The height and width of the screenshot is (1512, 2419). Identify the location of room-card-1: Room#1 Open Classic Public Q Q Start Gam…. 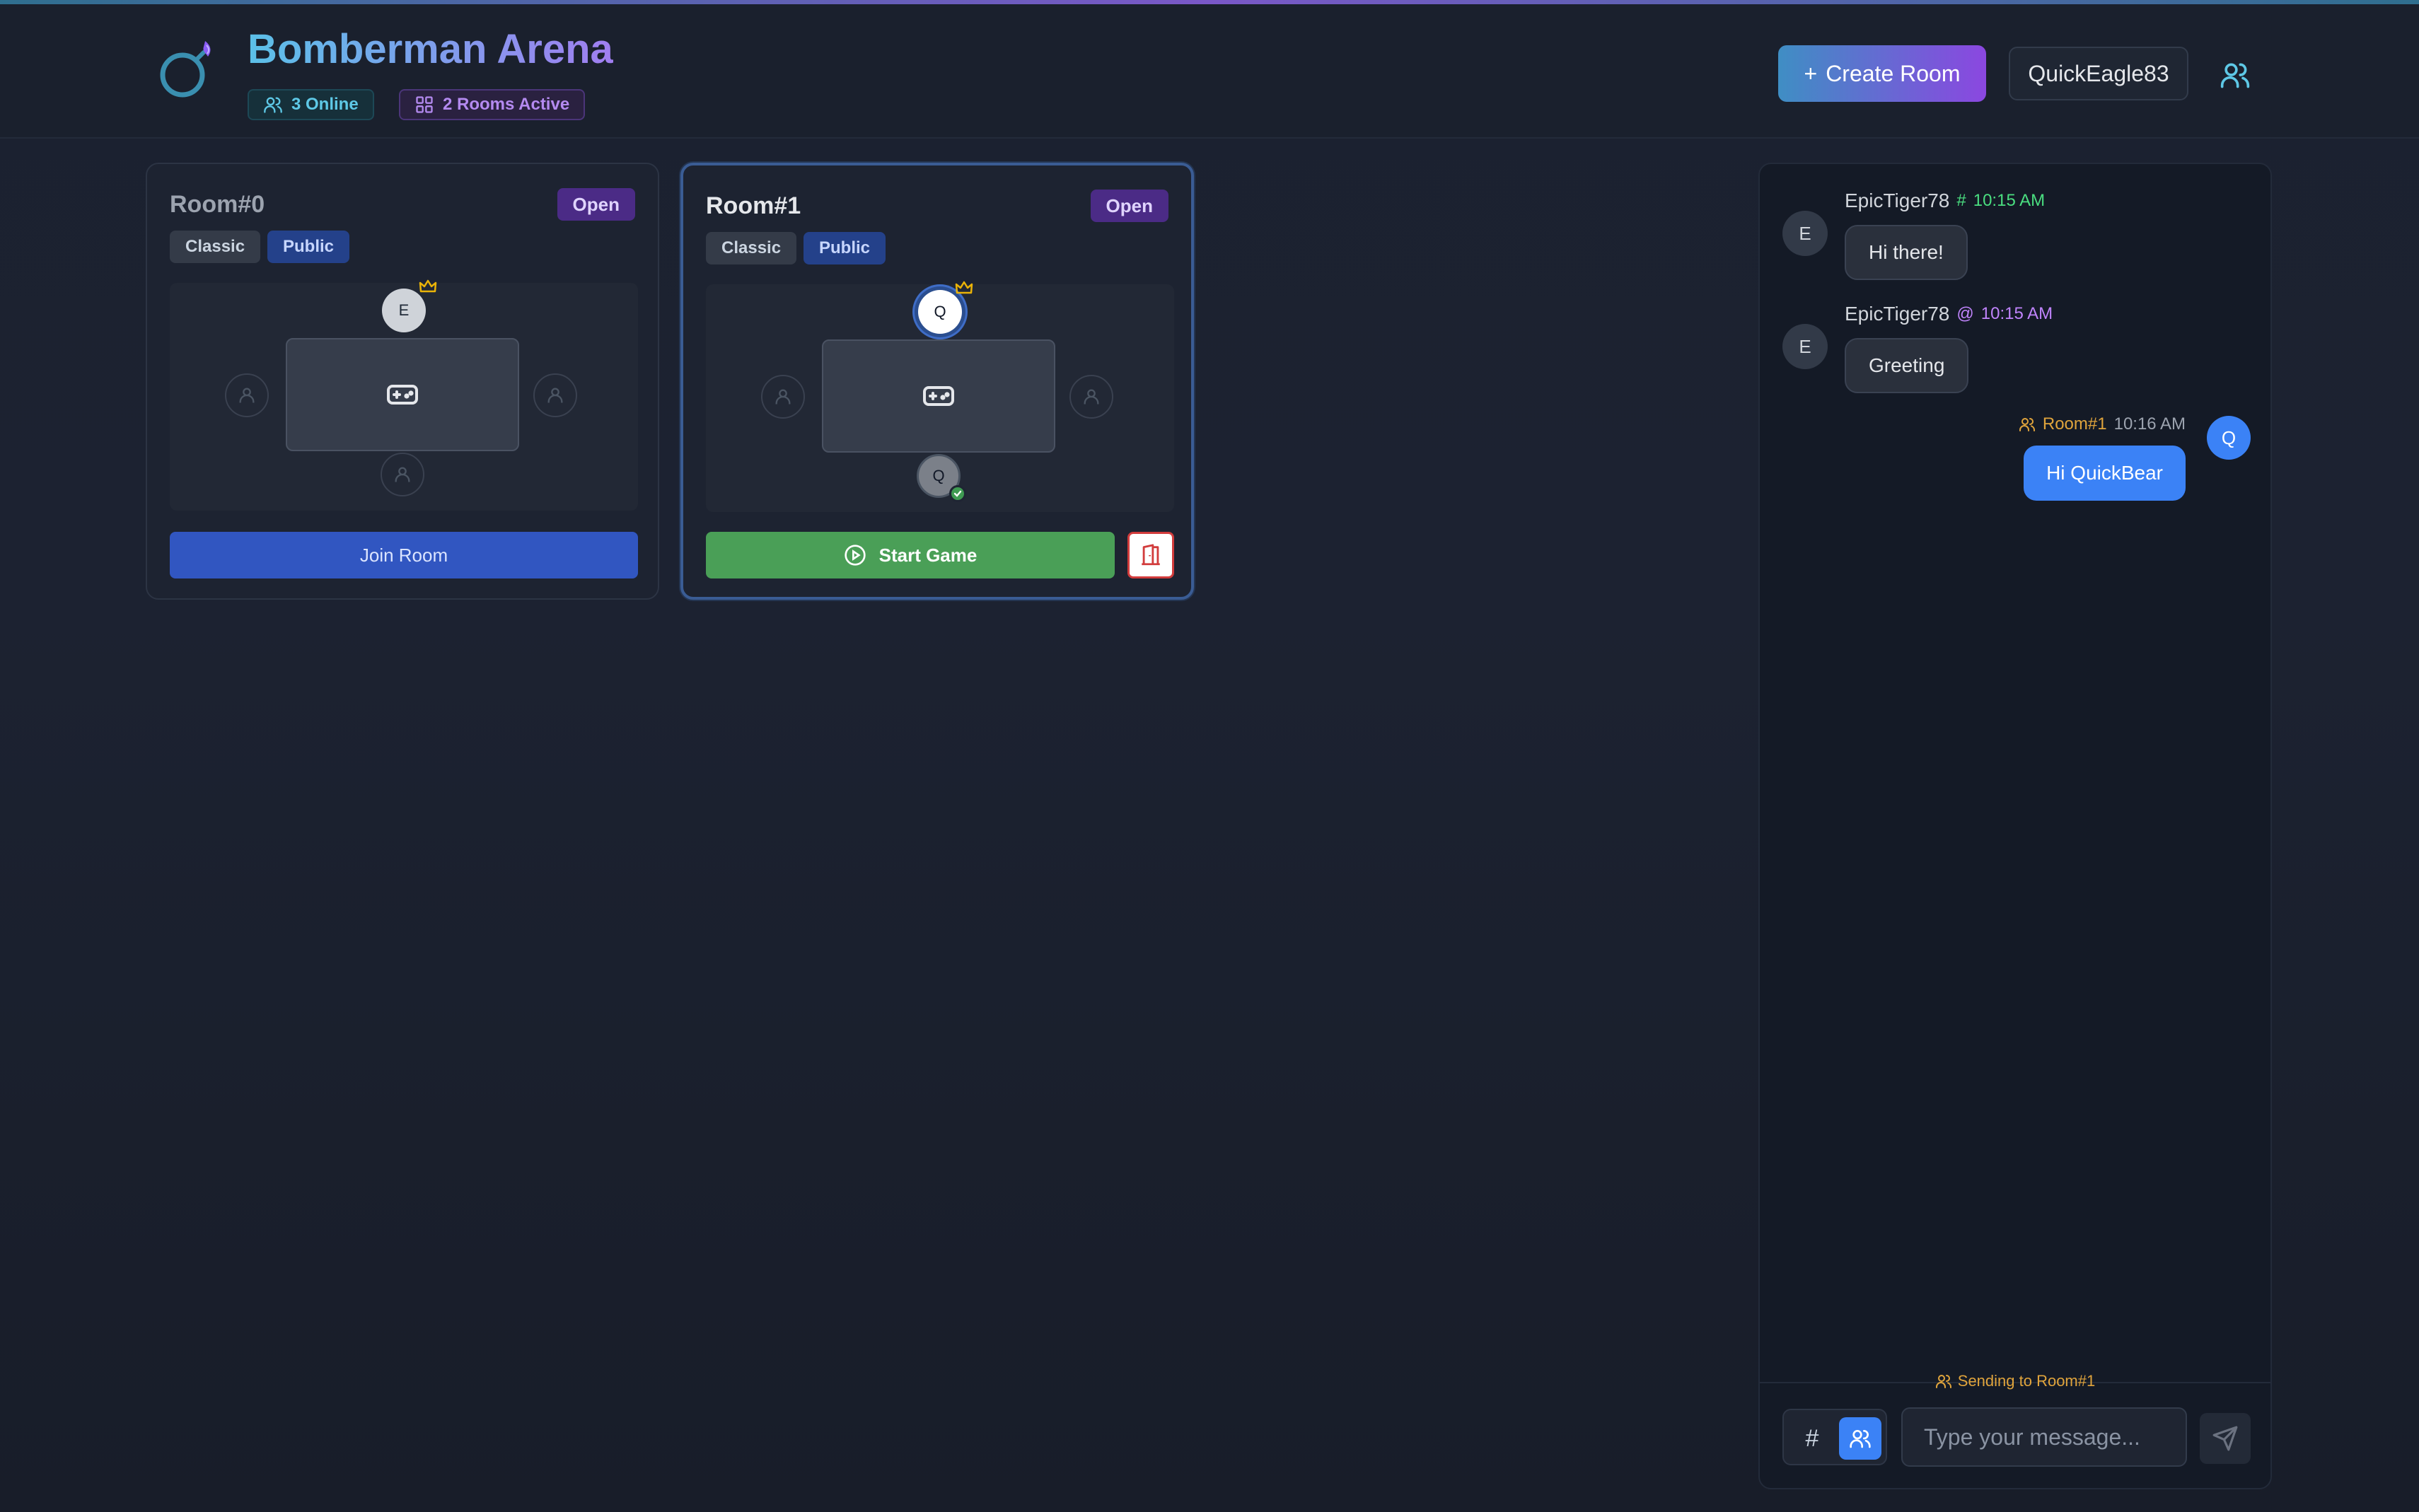
(937, 381).